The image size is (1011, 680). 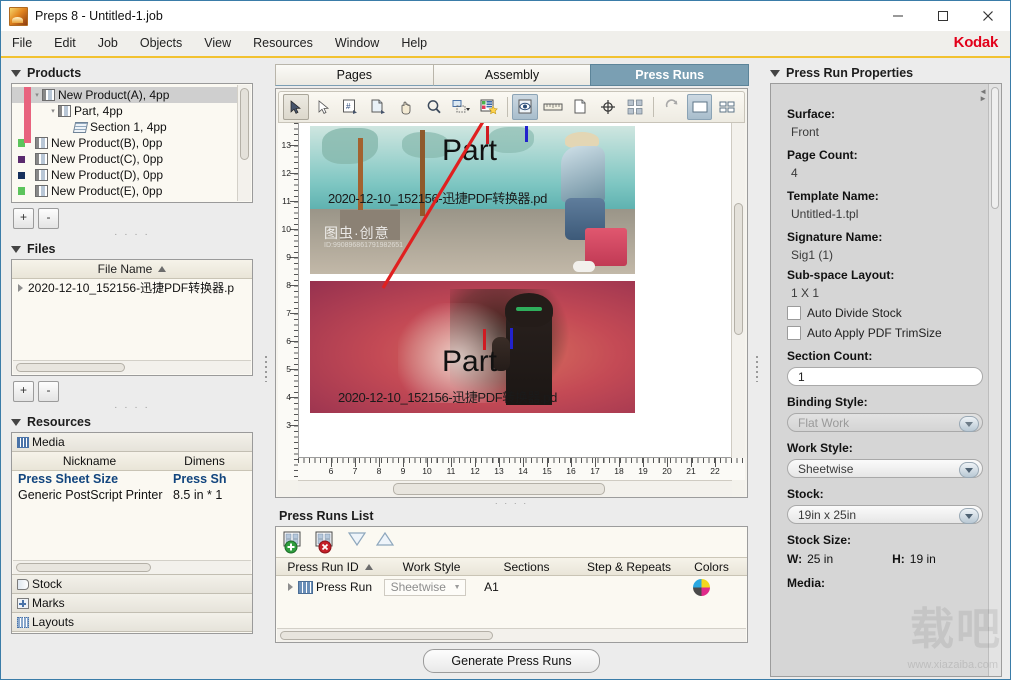 What do you see at coordinates (511, 661) in the screenshot?
I see `generate-press-runs-button: Generate Press Runs` at bounding box center [511, 661].